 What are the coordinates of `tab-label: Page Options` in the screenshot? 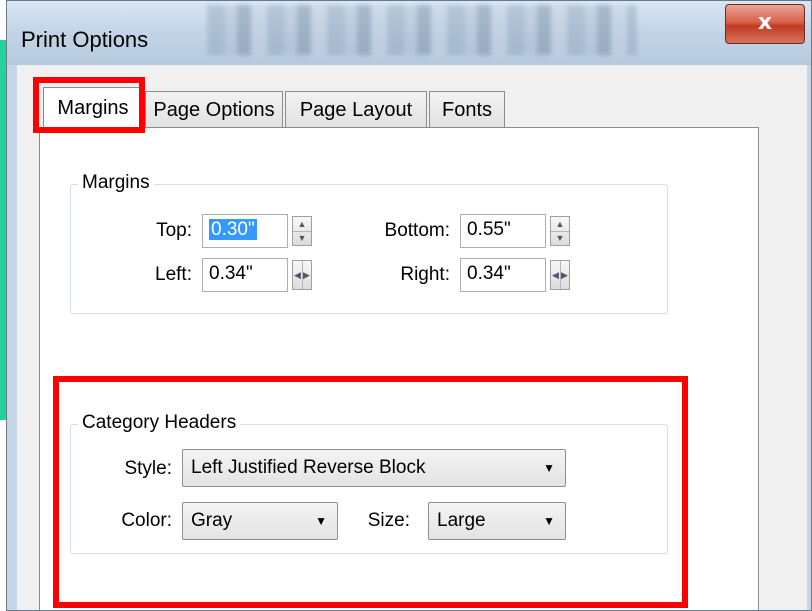 It's located at (214, 110).